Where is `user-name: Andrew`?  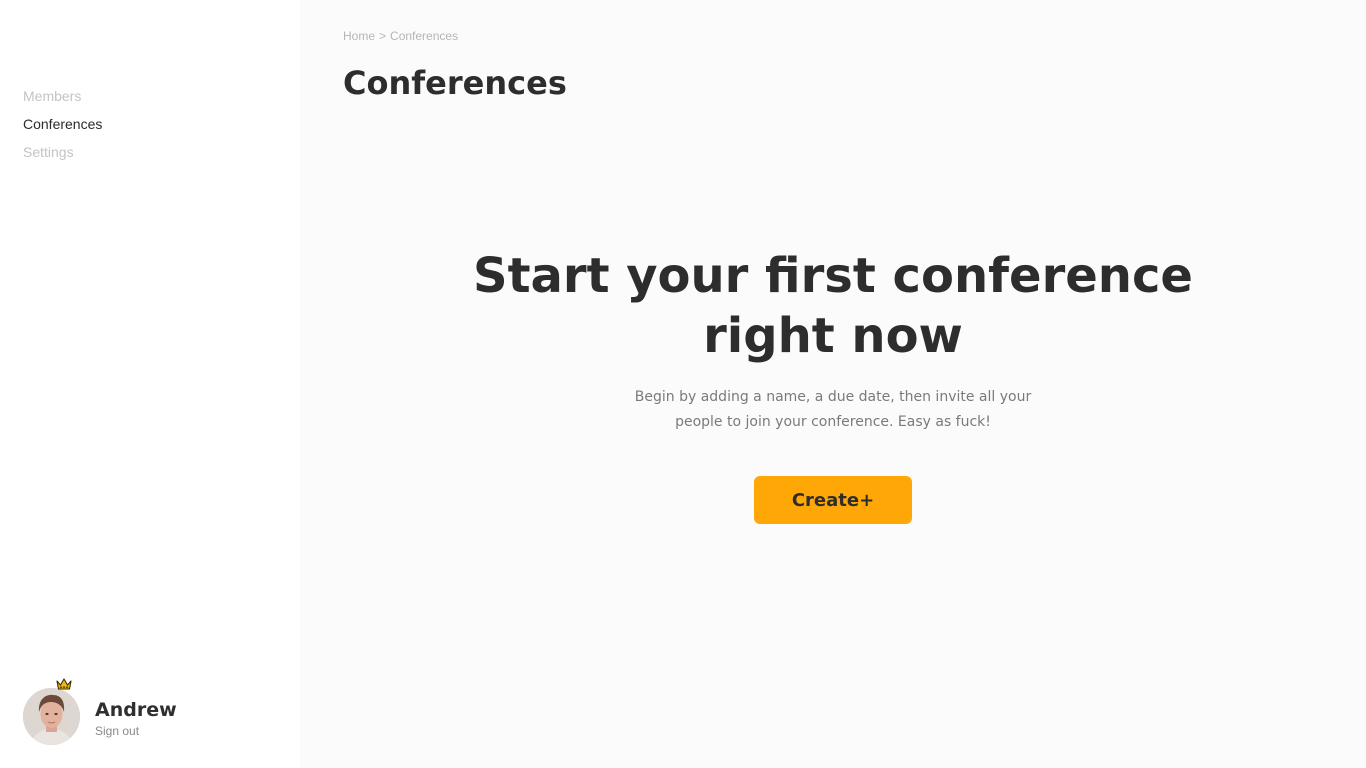 user-name: Andrew is located at coordinates (136, 710).